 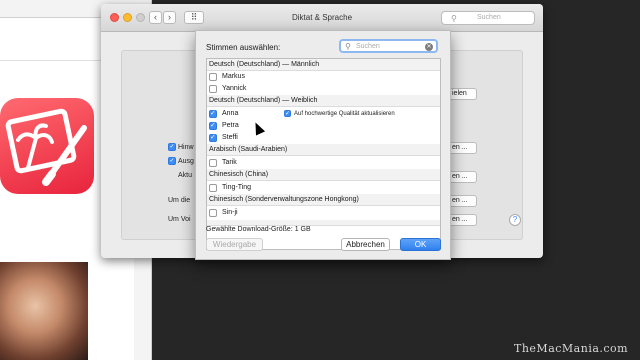 I want to click on voice-row: Petra, so click(x=323, y=126).